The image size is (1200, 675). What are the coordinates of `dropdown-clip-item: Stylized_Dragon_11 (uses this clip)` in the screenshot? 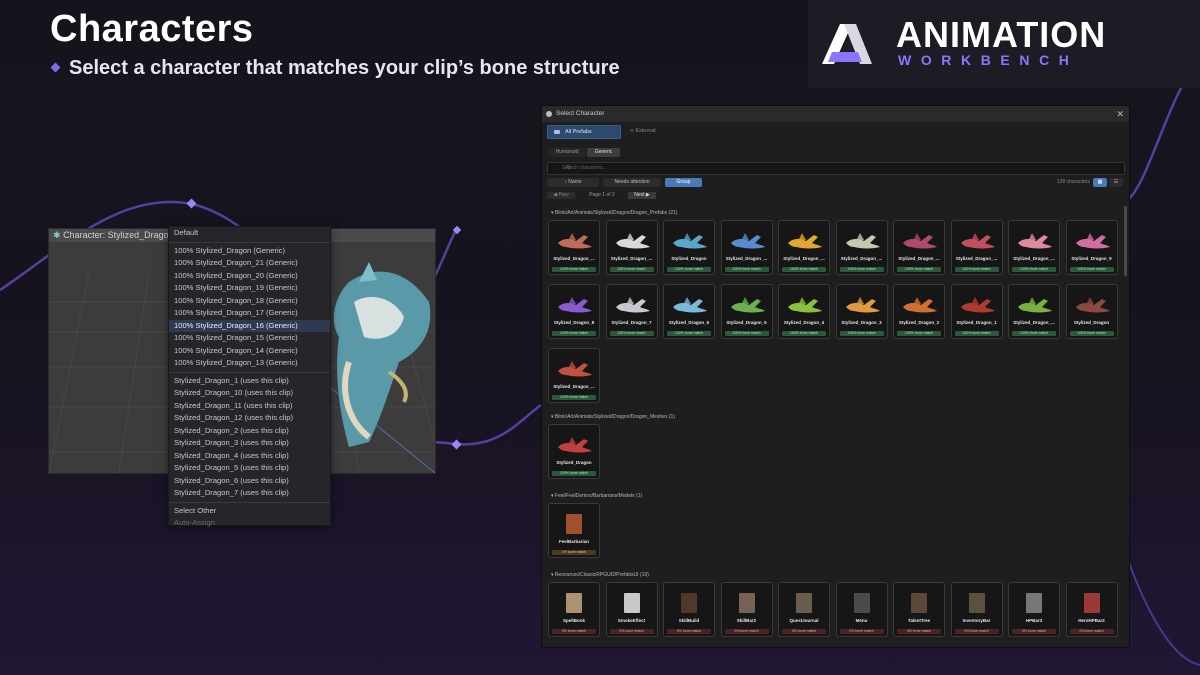 It's located at (249, 406).